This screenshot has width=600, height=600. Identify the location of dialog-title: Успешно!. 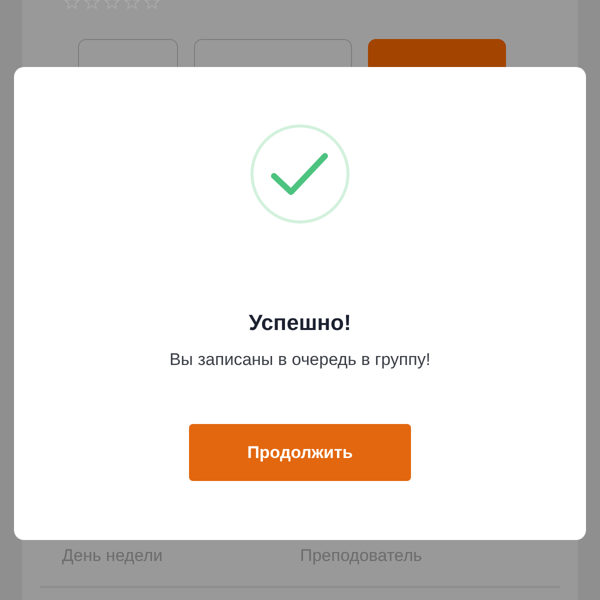
(300, 323).